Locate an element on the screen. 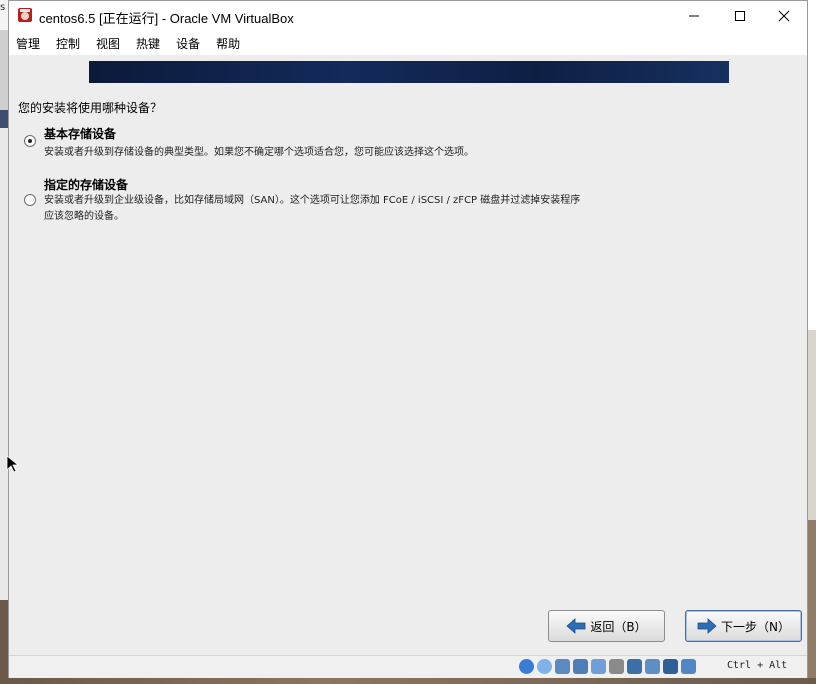 The height and width of the screenshot is (684, 816). next-button: 下一步（N） is located at coordinates (743, 626).